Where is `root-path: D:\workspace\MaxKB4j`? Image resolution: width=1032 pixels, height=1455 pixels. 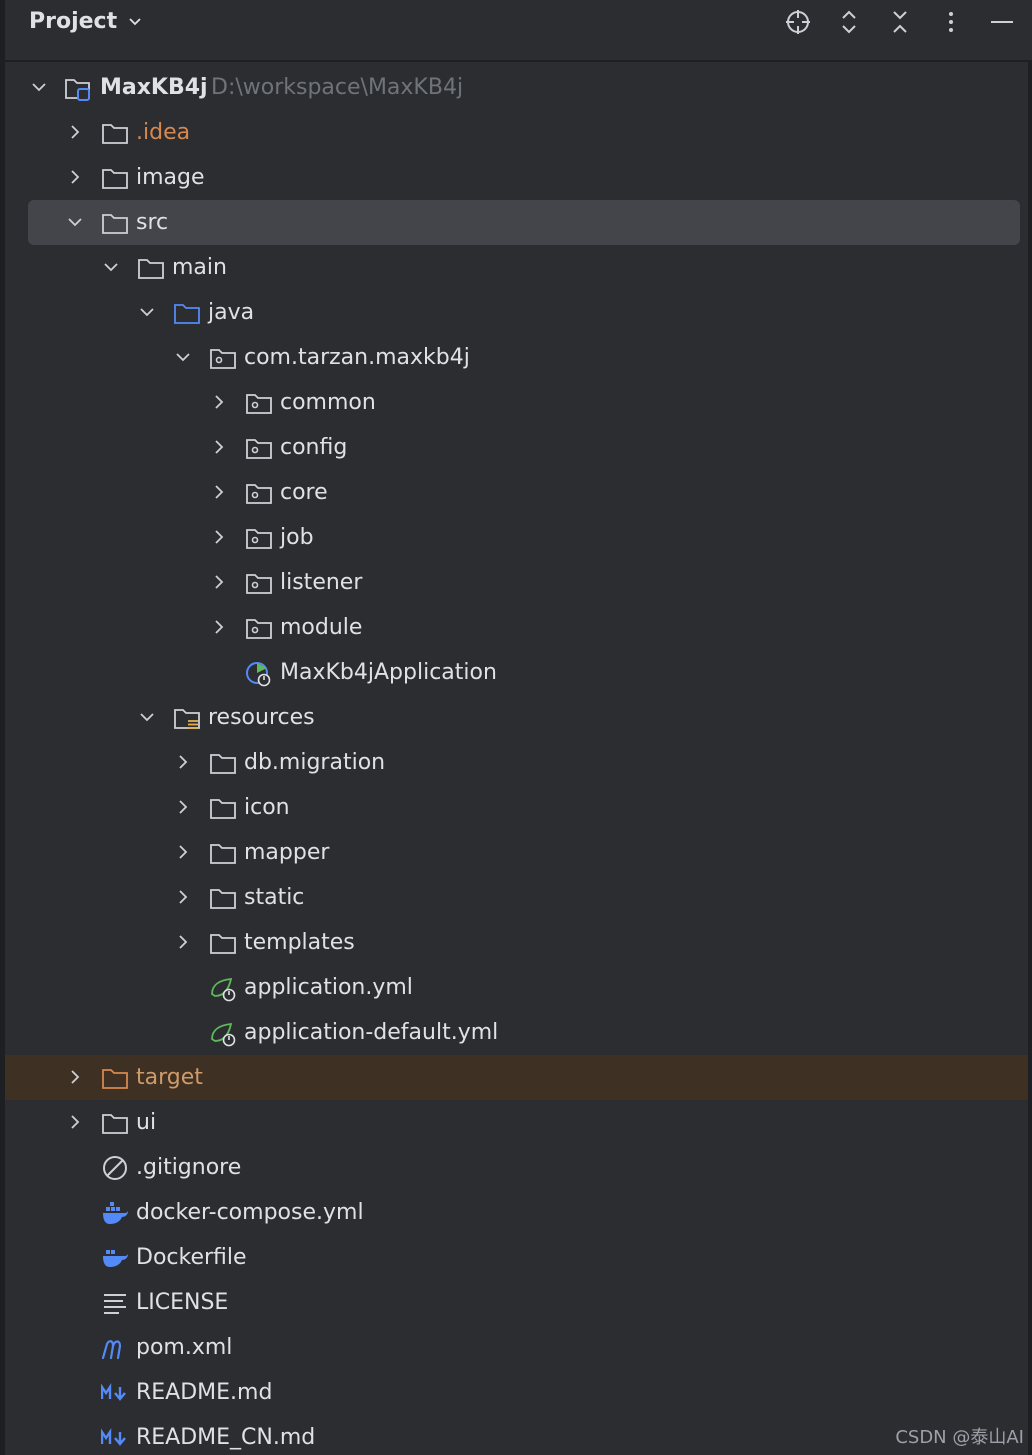 root-path: D:\workspace\MaxKB4j is located at coordinates (337, 87).